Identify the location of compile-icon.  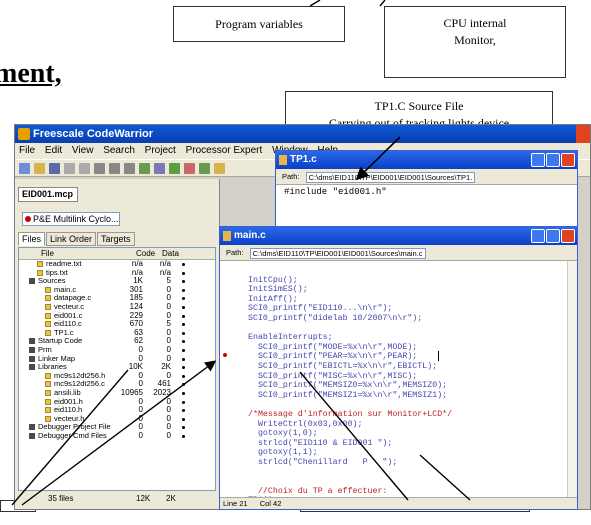
(159, 168).